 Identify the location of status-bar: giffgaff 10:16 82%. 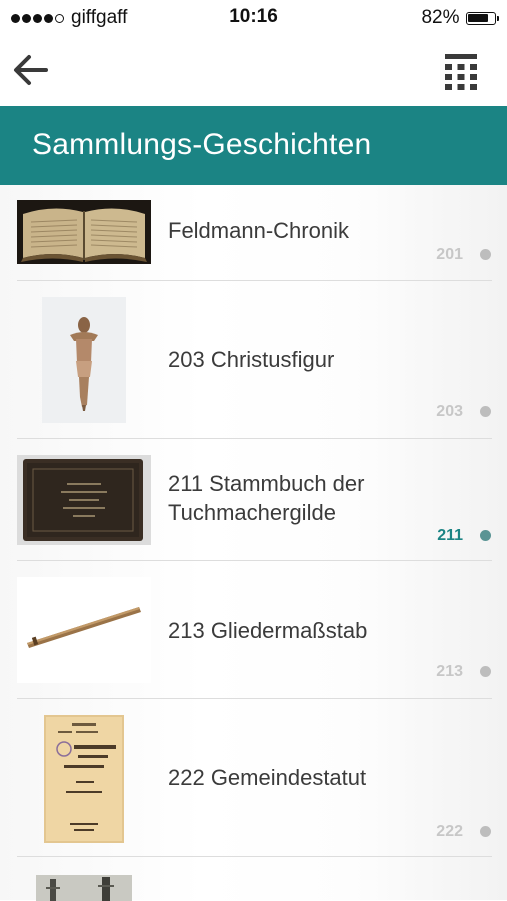
(253, 18).